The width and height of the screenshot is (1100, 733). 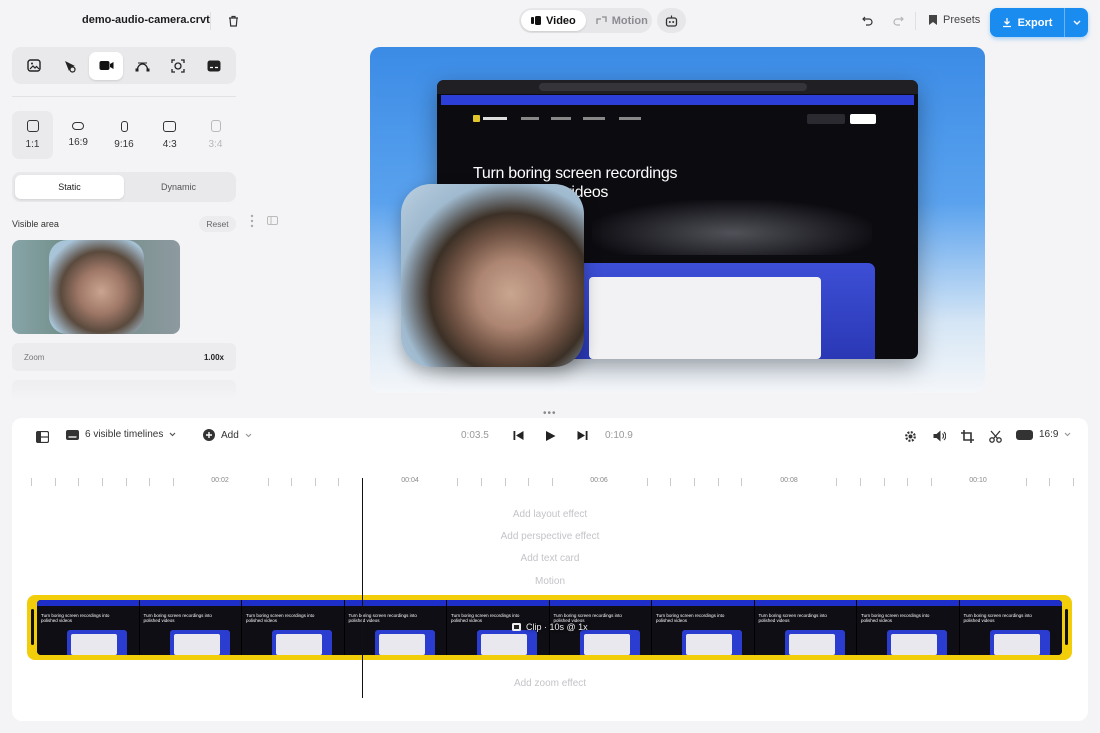 What do you see at coordinates (78, 142) in the screenshot?
I see `ratio-label: 16:9` at bounding box center [78, 142].